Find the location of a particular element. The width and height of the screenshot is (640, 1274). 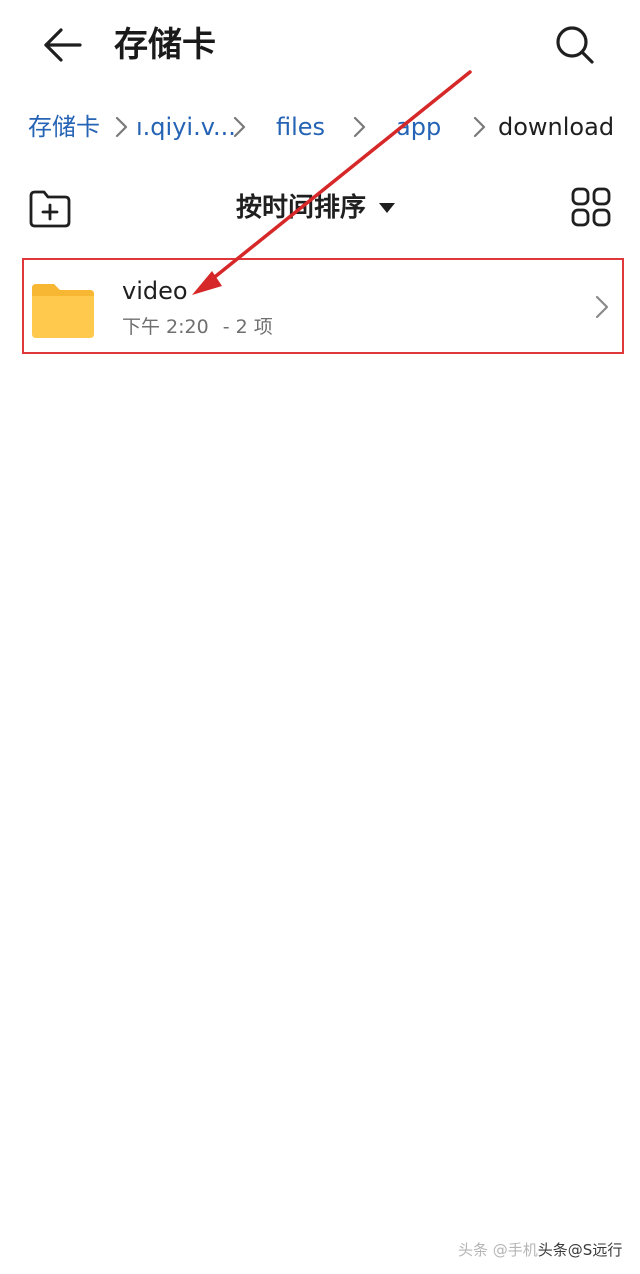

breadcrumb: 存储卡 ı.qiyi.v... files app download is located at coordinates (320, 127).